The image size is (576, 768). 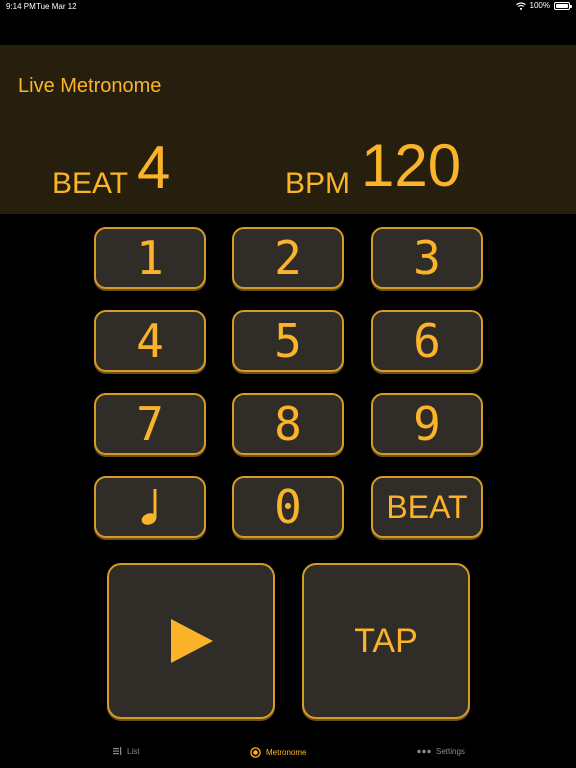 I want to click on key-9: 9, so click(x=427, y=424).